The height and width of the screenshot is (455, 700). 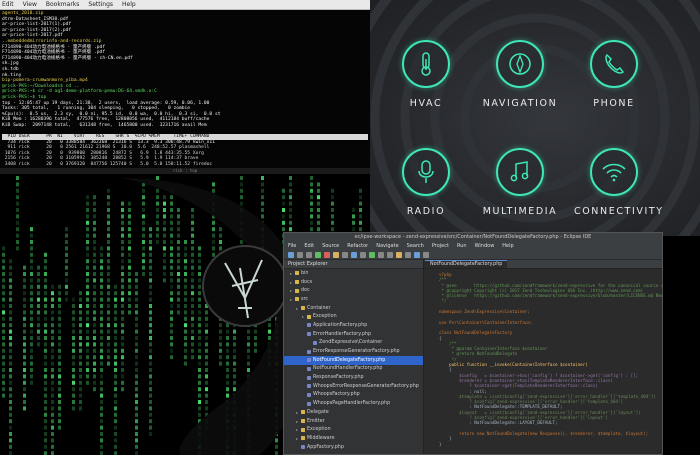 What do you see at coordinates (520, 172) in the screenshot?
I see `music-note-icon` at bounding box center [520, 172].